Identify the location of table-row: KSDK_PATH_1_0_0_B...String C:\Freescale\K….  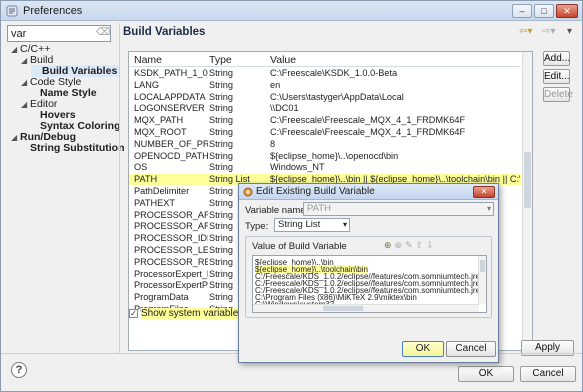
(325, 73).